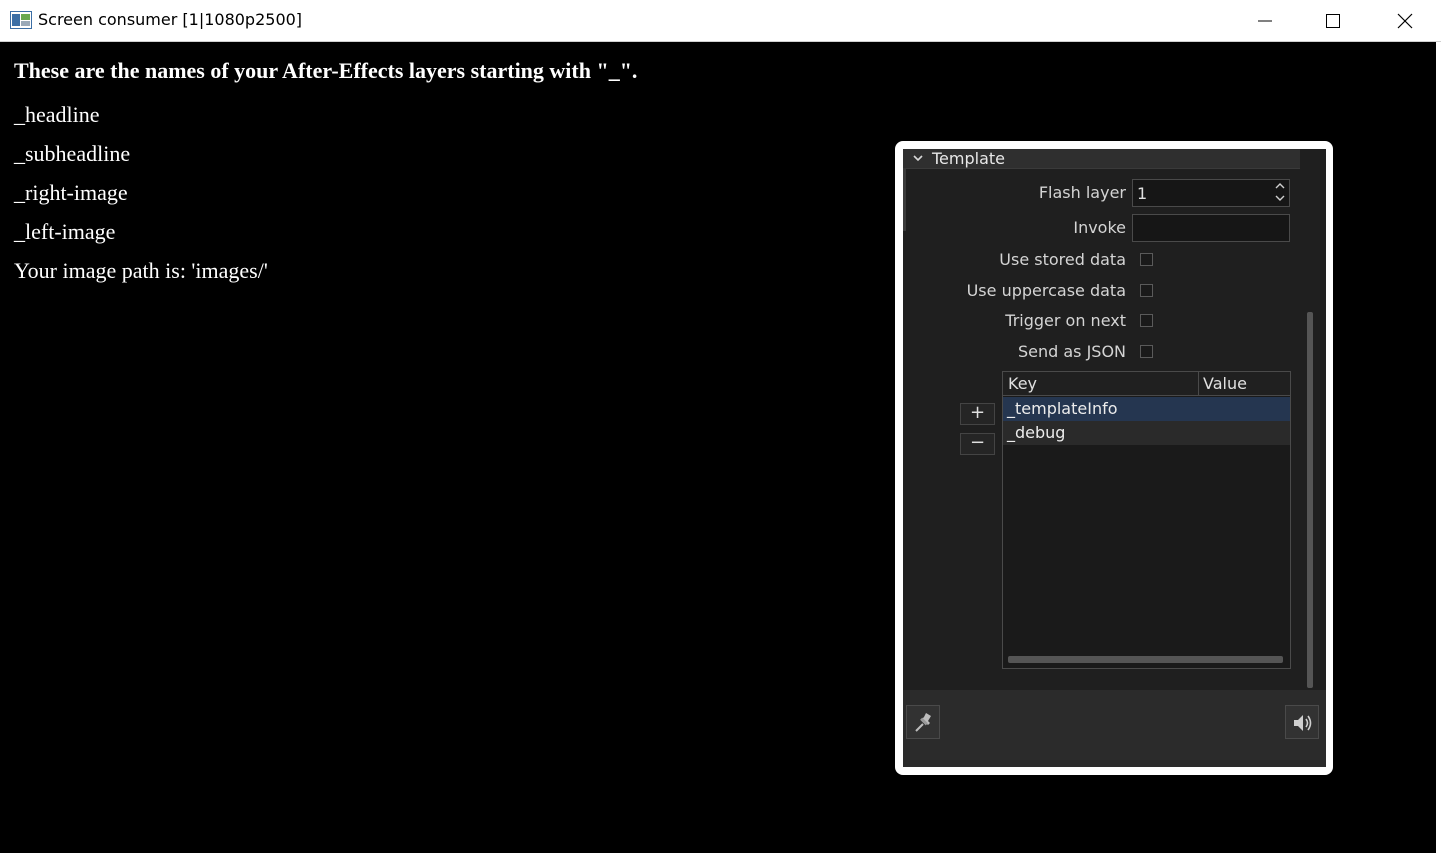  What do you see at coordinates (1146, 520) in the screenshot?
I see `key-value-table: Key Value _templateInfo _debug` at bounding box center [1146, 520].